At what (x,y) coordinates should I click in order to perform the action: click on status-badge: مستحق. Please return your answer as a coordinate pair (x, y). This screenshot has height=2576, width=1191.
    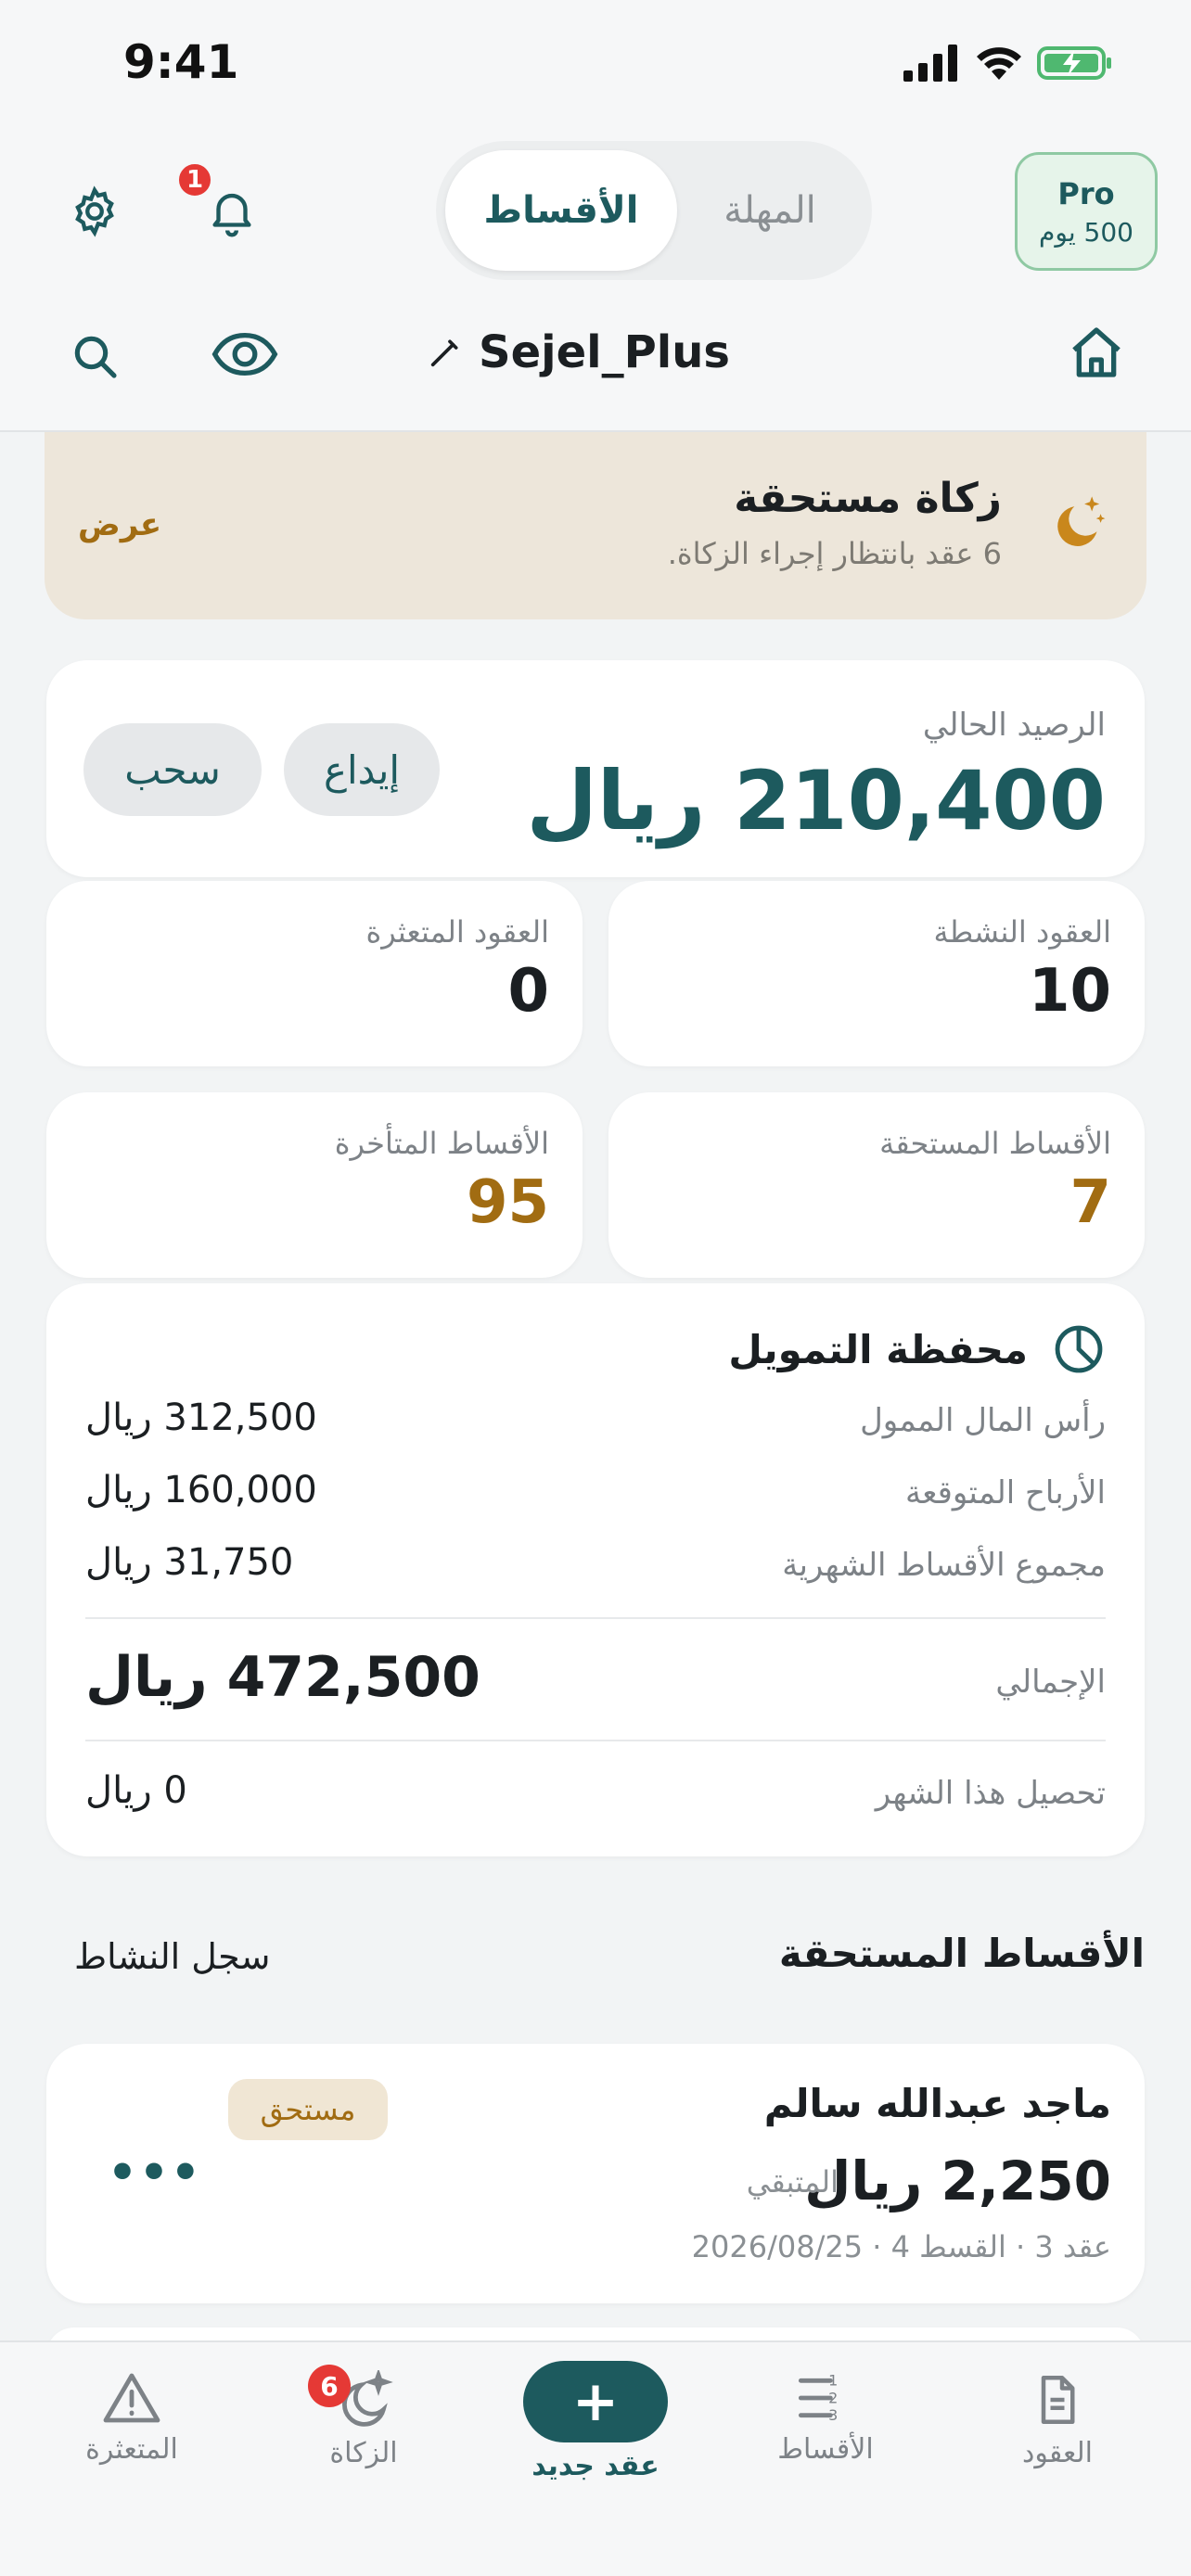
    Looking at the image, I should click on (308, 2110).